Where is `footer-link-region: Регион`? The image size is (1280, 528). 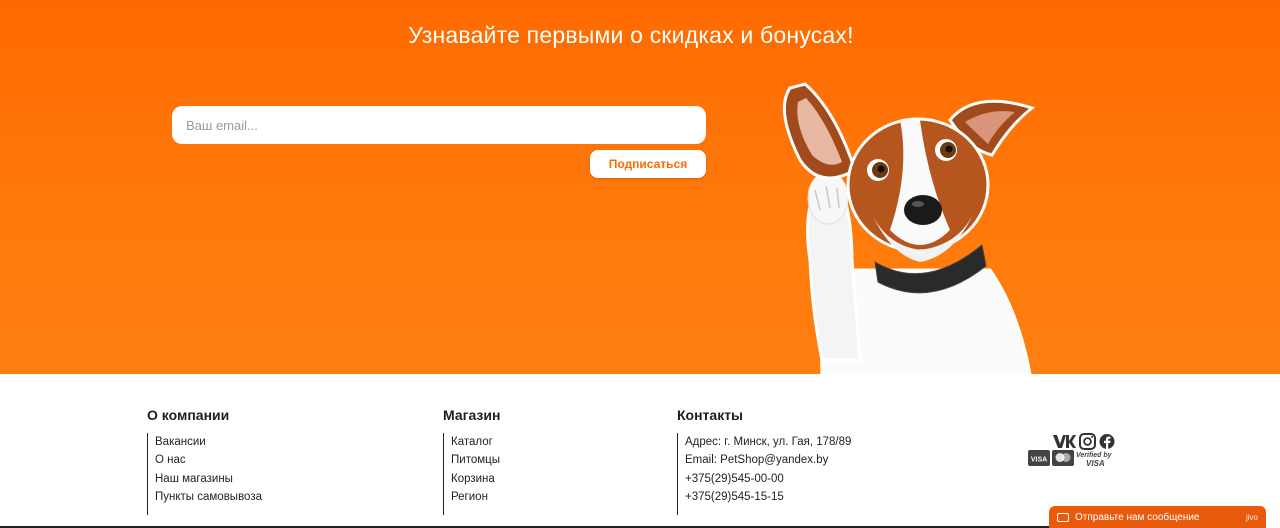 footer-link-region: Регион is located at coordinates (475, 497).